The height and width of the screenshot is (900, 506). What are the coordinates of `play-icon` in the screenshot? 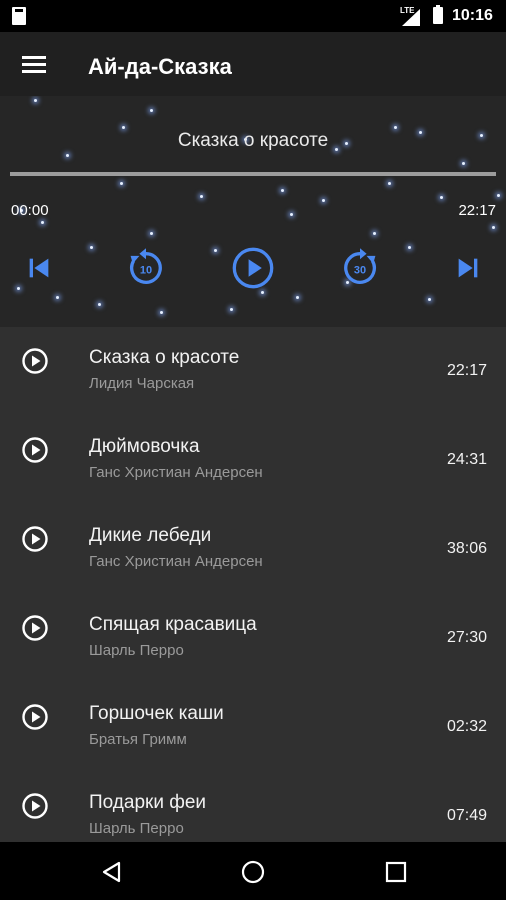 It's located at (253, 268).